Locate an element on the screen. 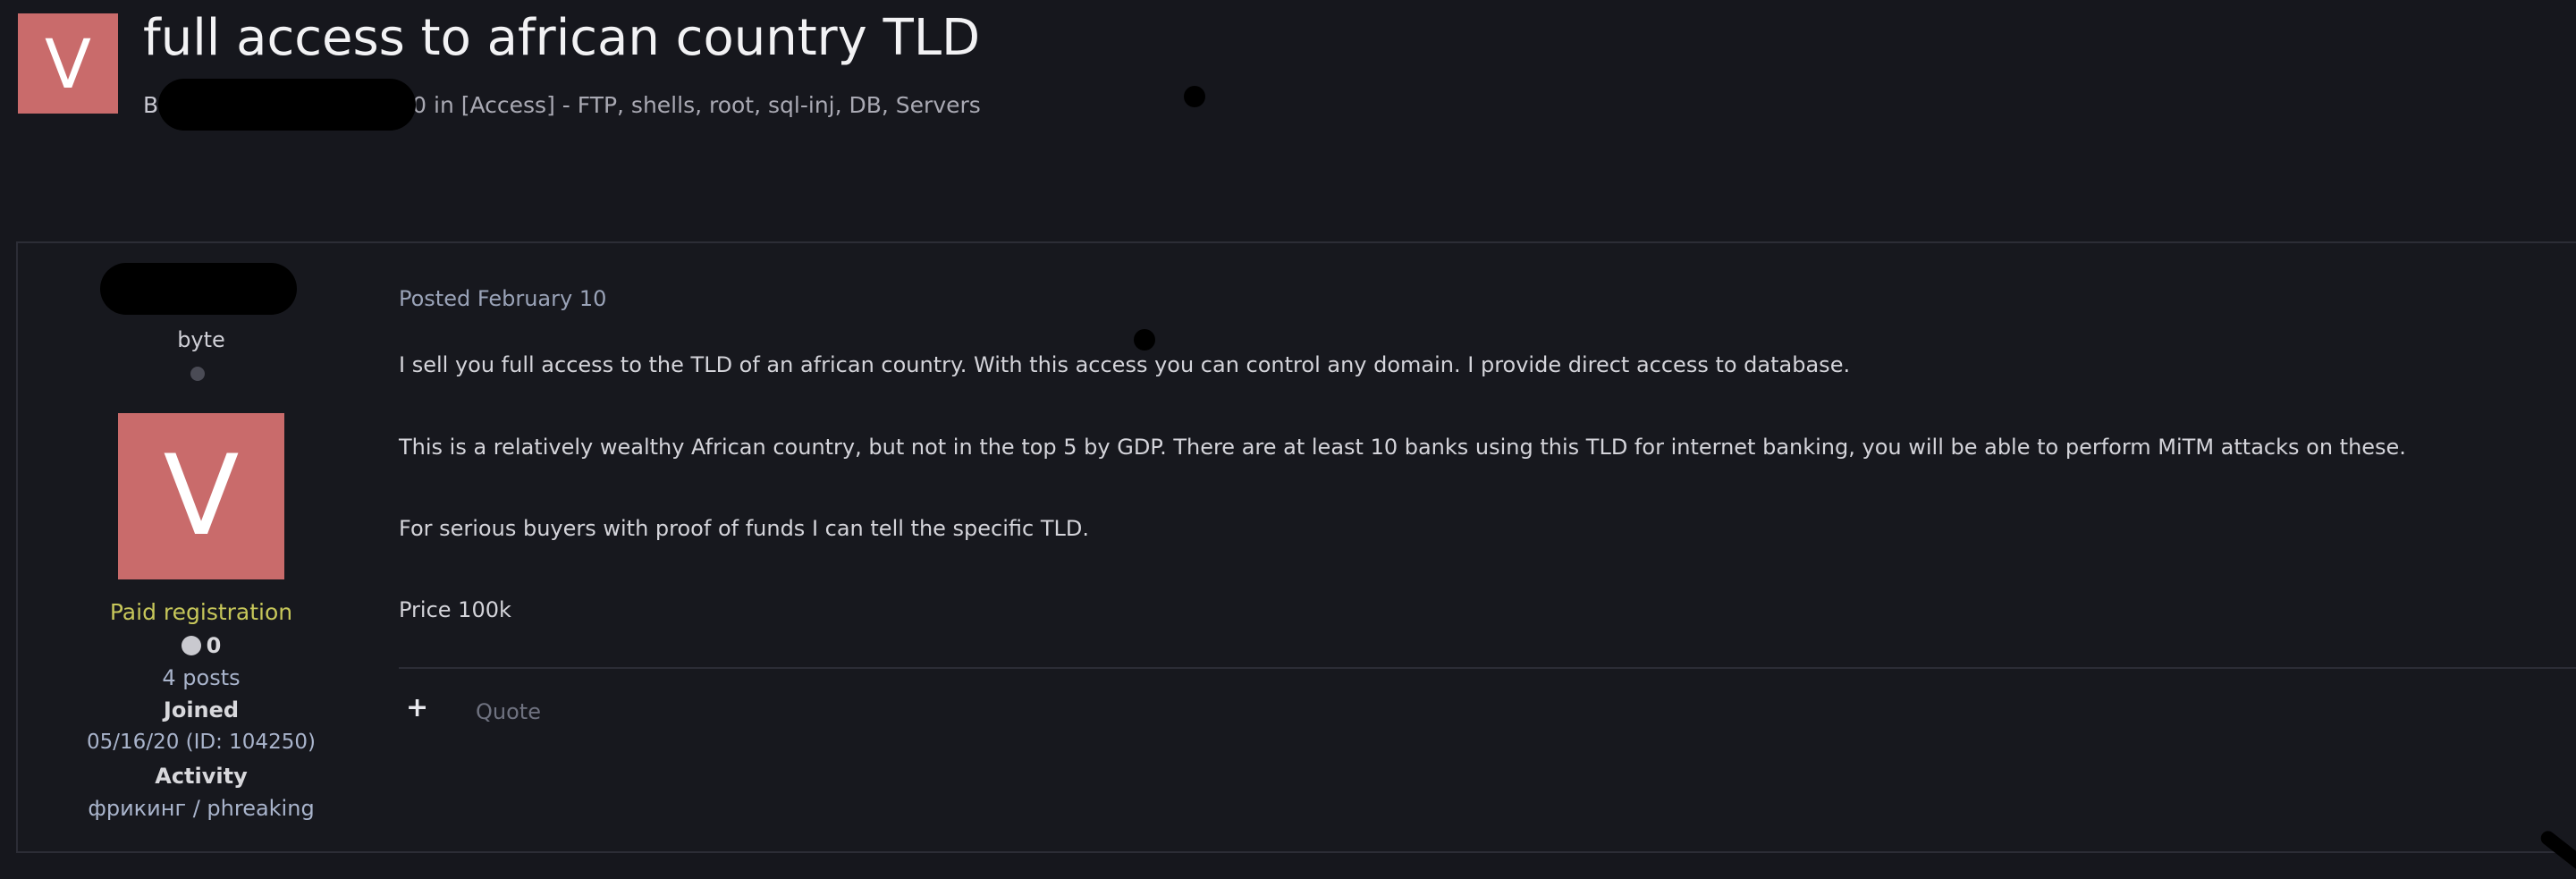 This screenshot has width=2576, height=879. topic-avatar-letter: V is located at coordinates (68, 64).